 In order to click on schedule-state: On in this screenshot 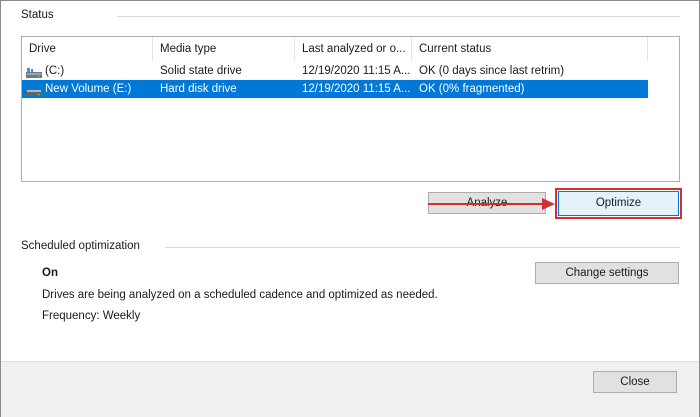, I will do `click(50, 273)`.